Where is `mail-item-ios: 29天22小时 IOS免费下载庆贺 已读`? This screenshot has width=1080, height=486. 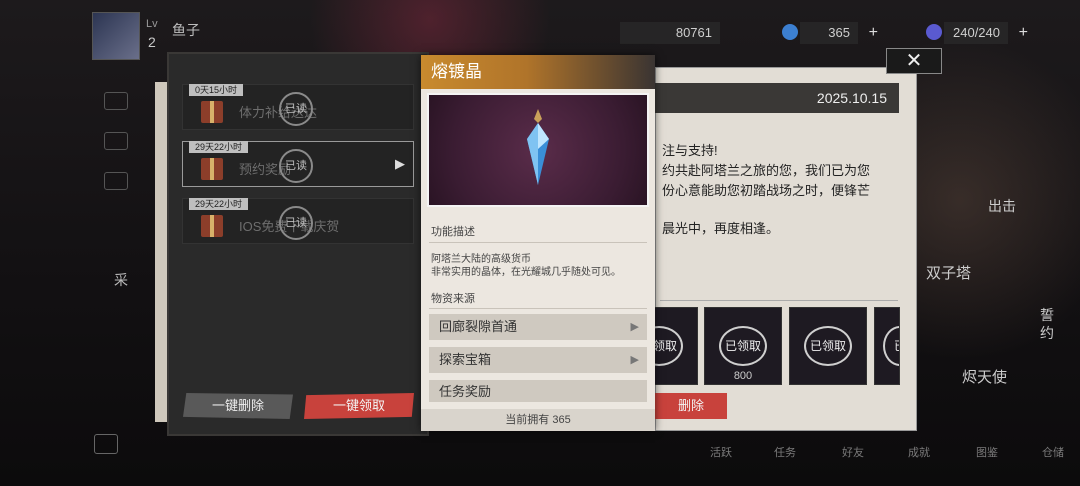
mail-item-ios: 29天22小时 IOS免费下载庆贺 已读 is located at coordinates (298, 221).